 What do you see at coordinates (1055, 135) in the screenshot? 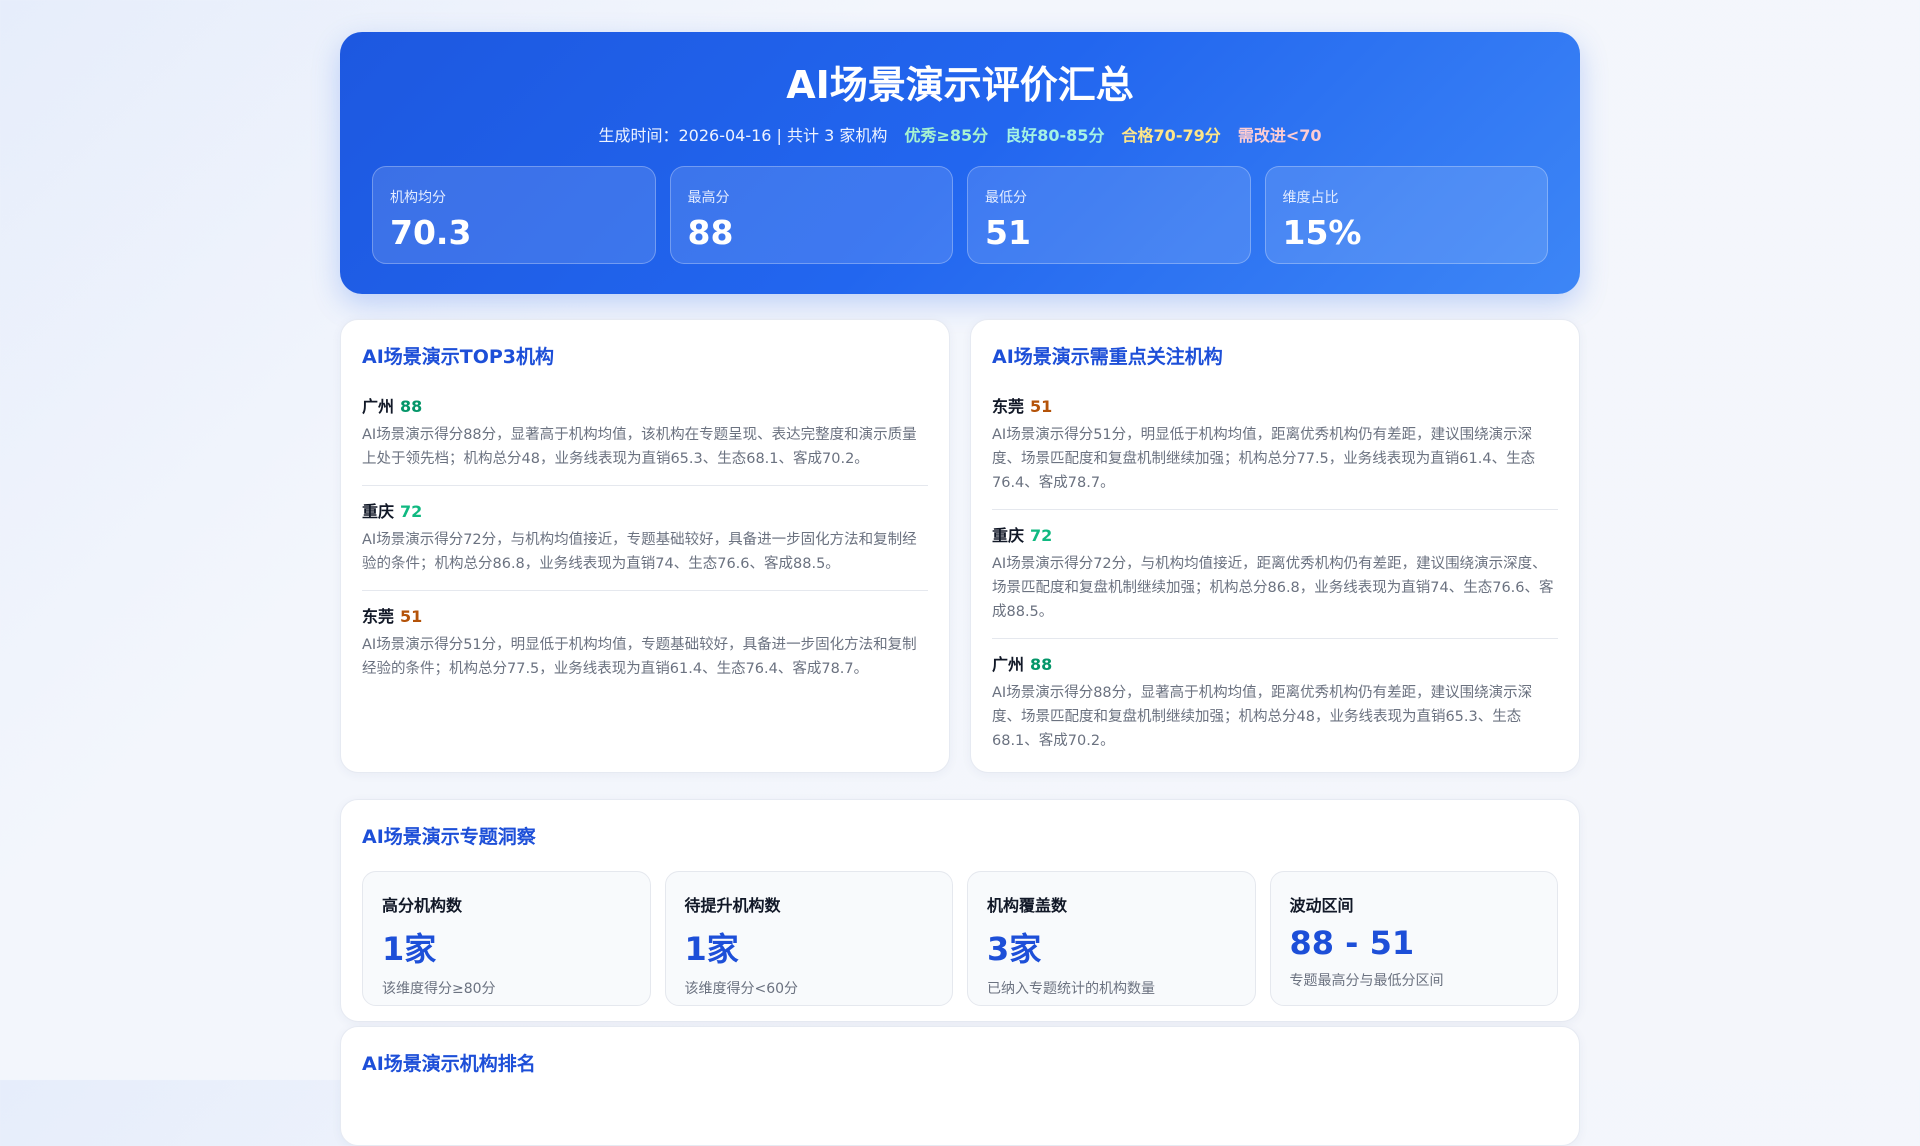
I see `legend-good: 良好80-85分` at bounding box center [1055, 135].